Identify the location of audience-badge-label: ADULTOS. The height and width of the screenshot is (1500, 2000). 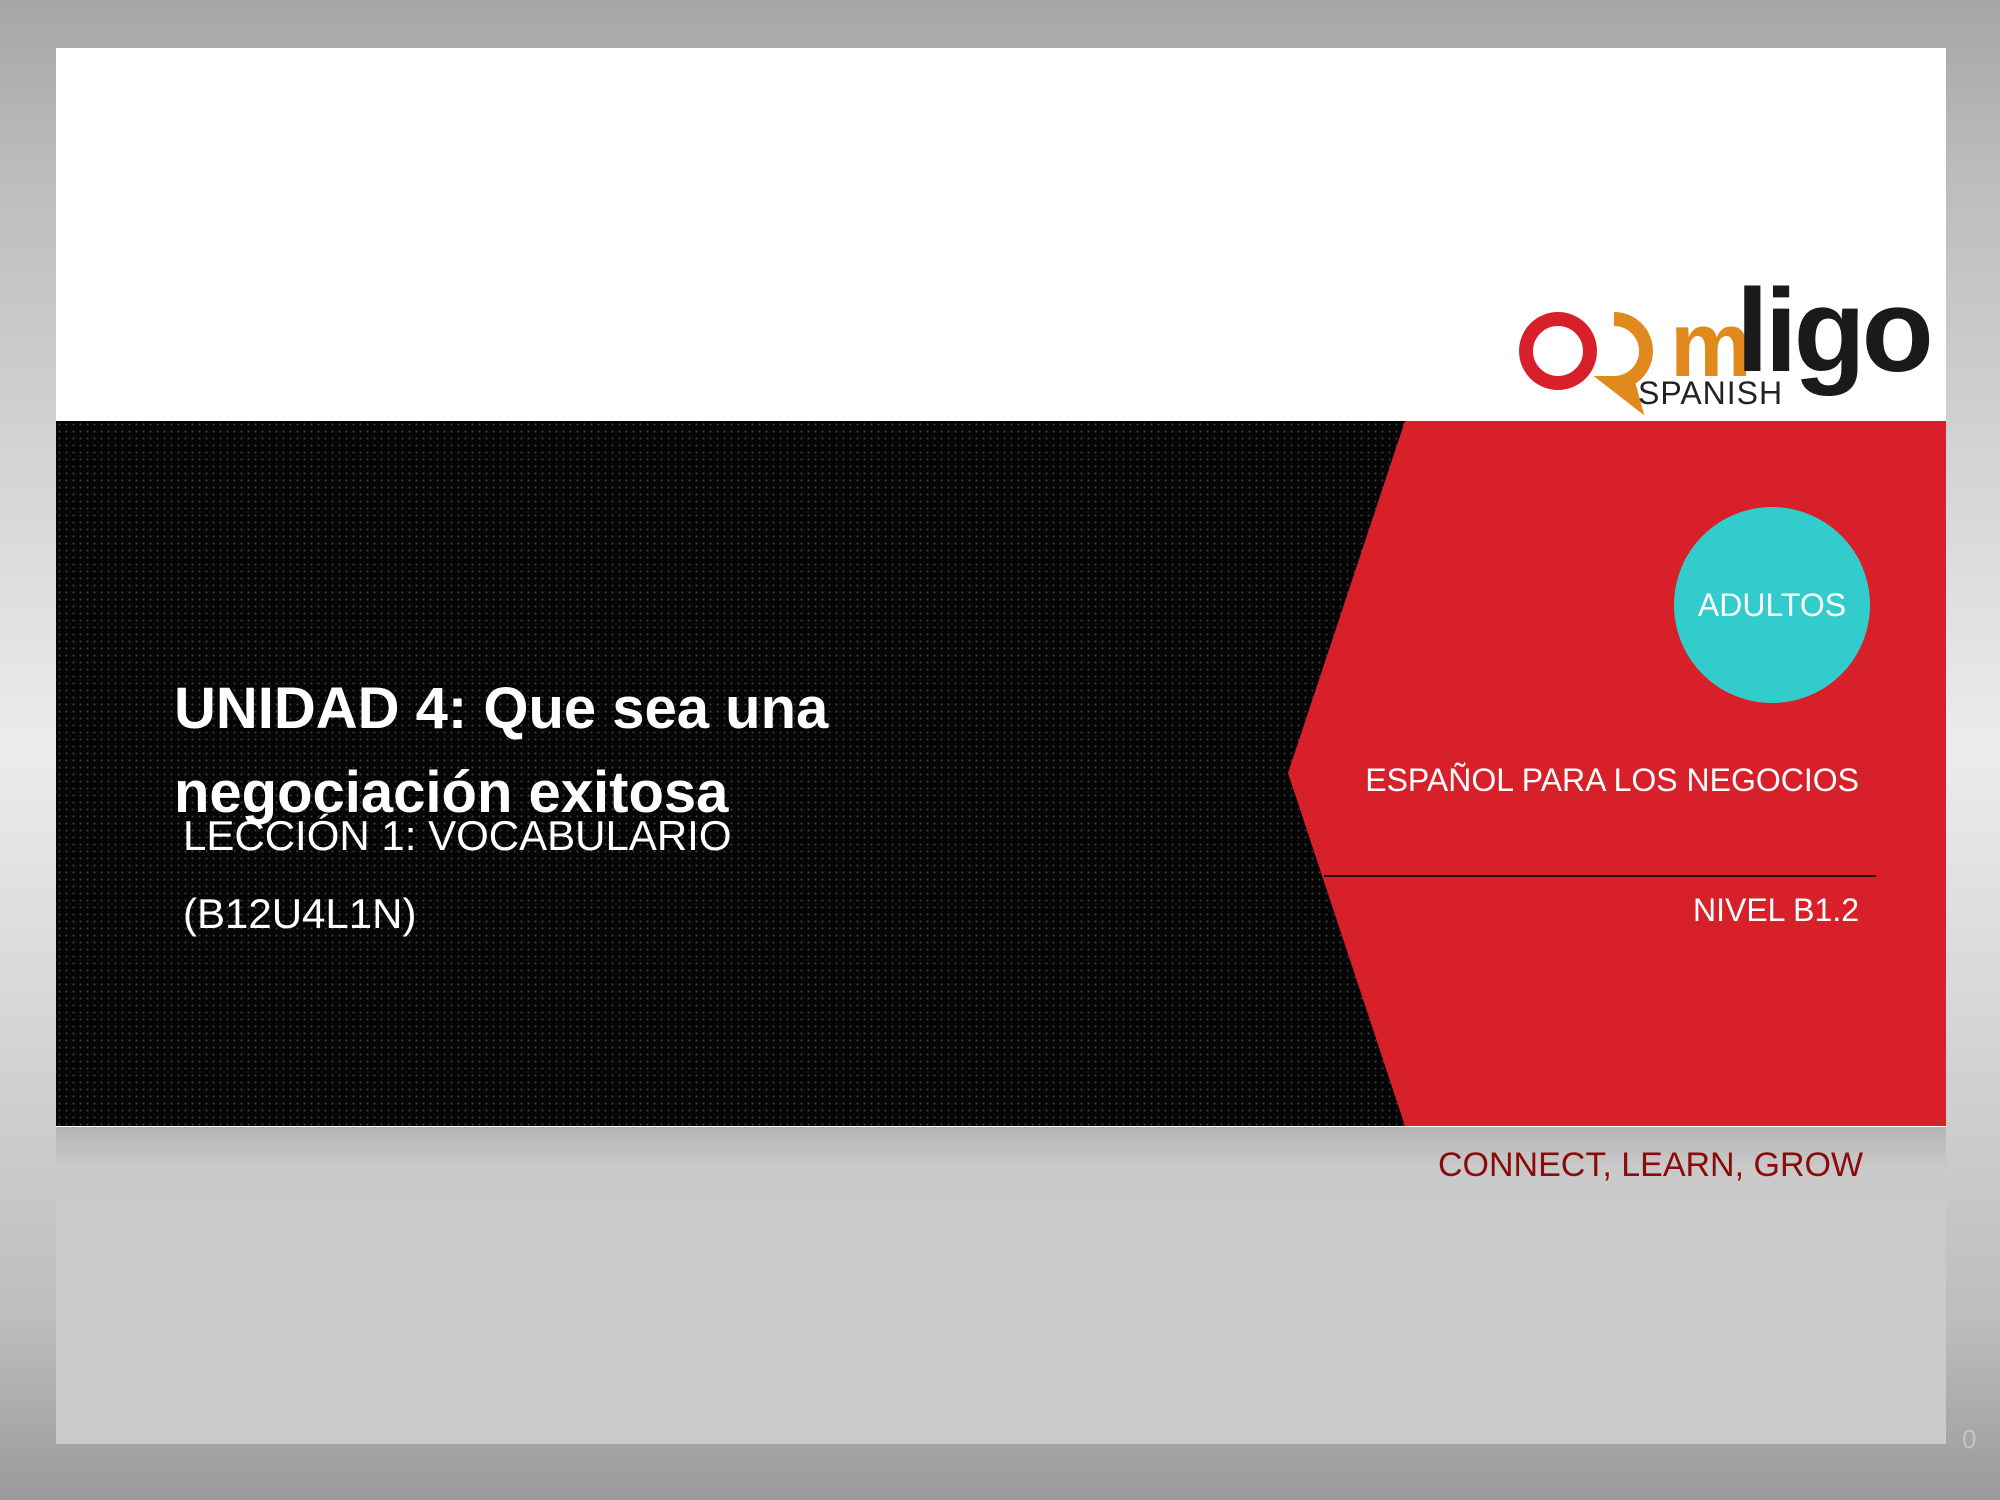
(1772, 604).